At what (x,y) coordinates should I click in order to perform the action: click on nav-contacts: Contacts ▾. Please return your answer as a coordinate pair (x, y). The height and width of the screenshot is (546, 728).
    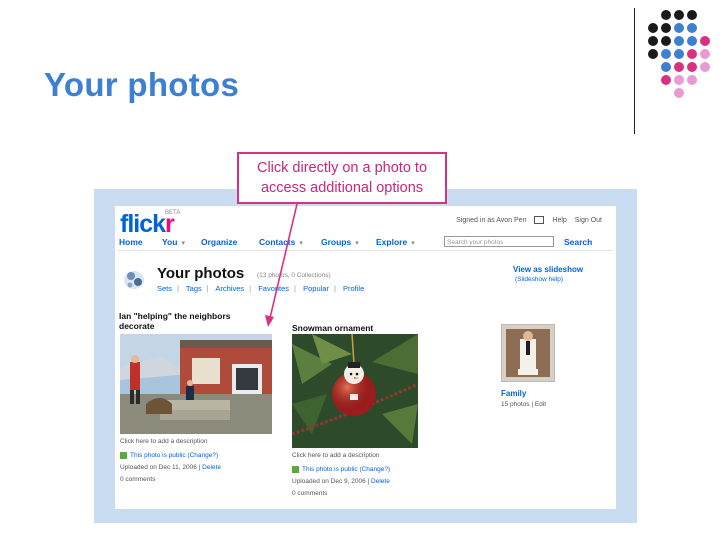
    Looking at the image, I should click on (281, 242).